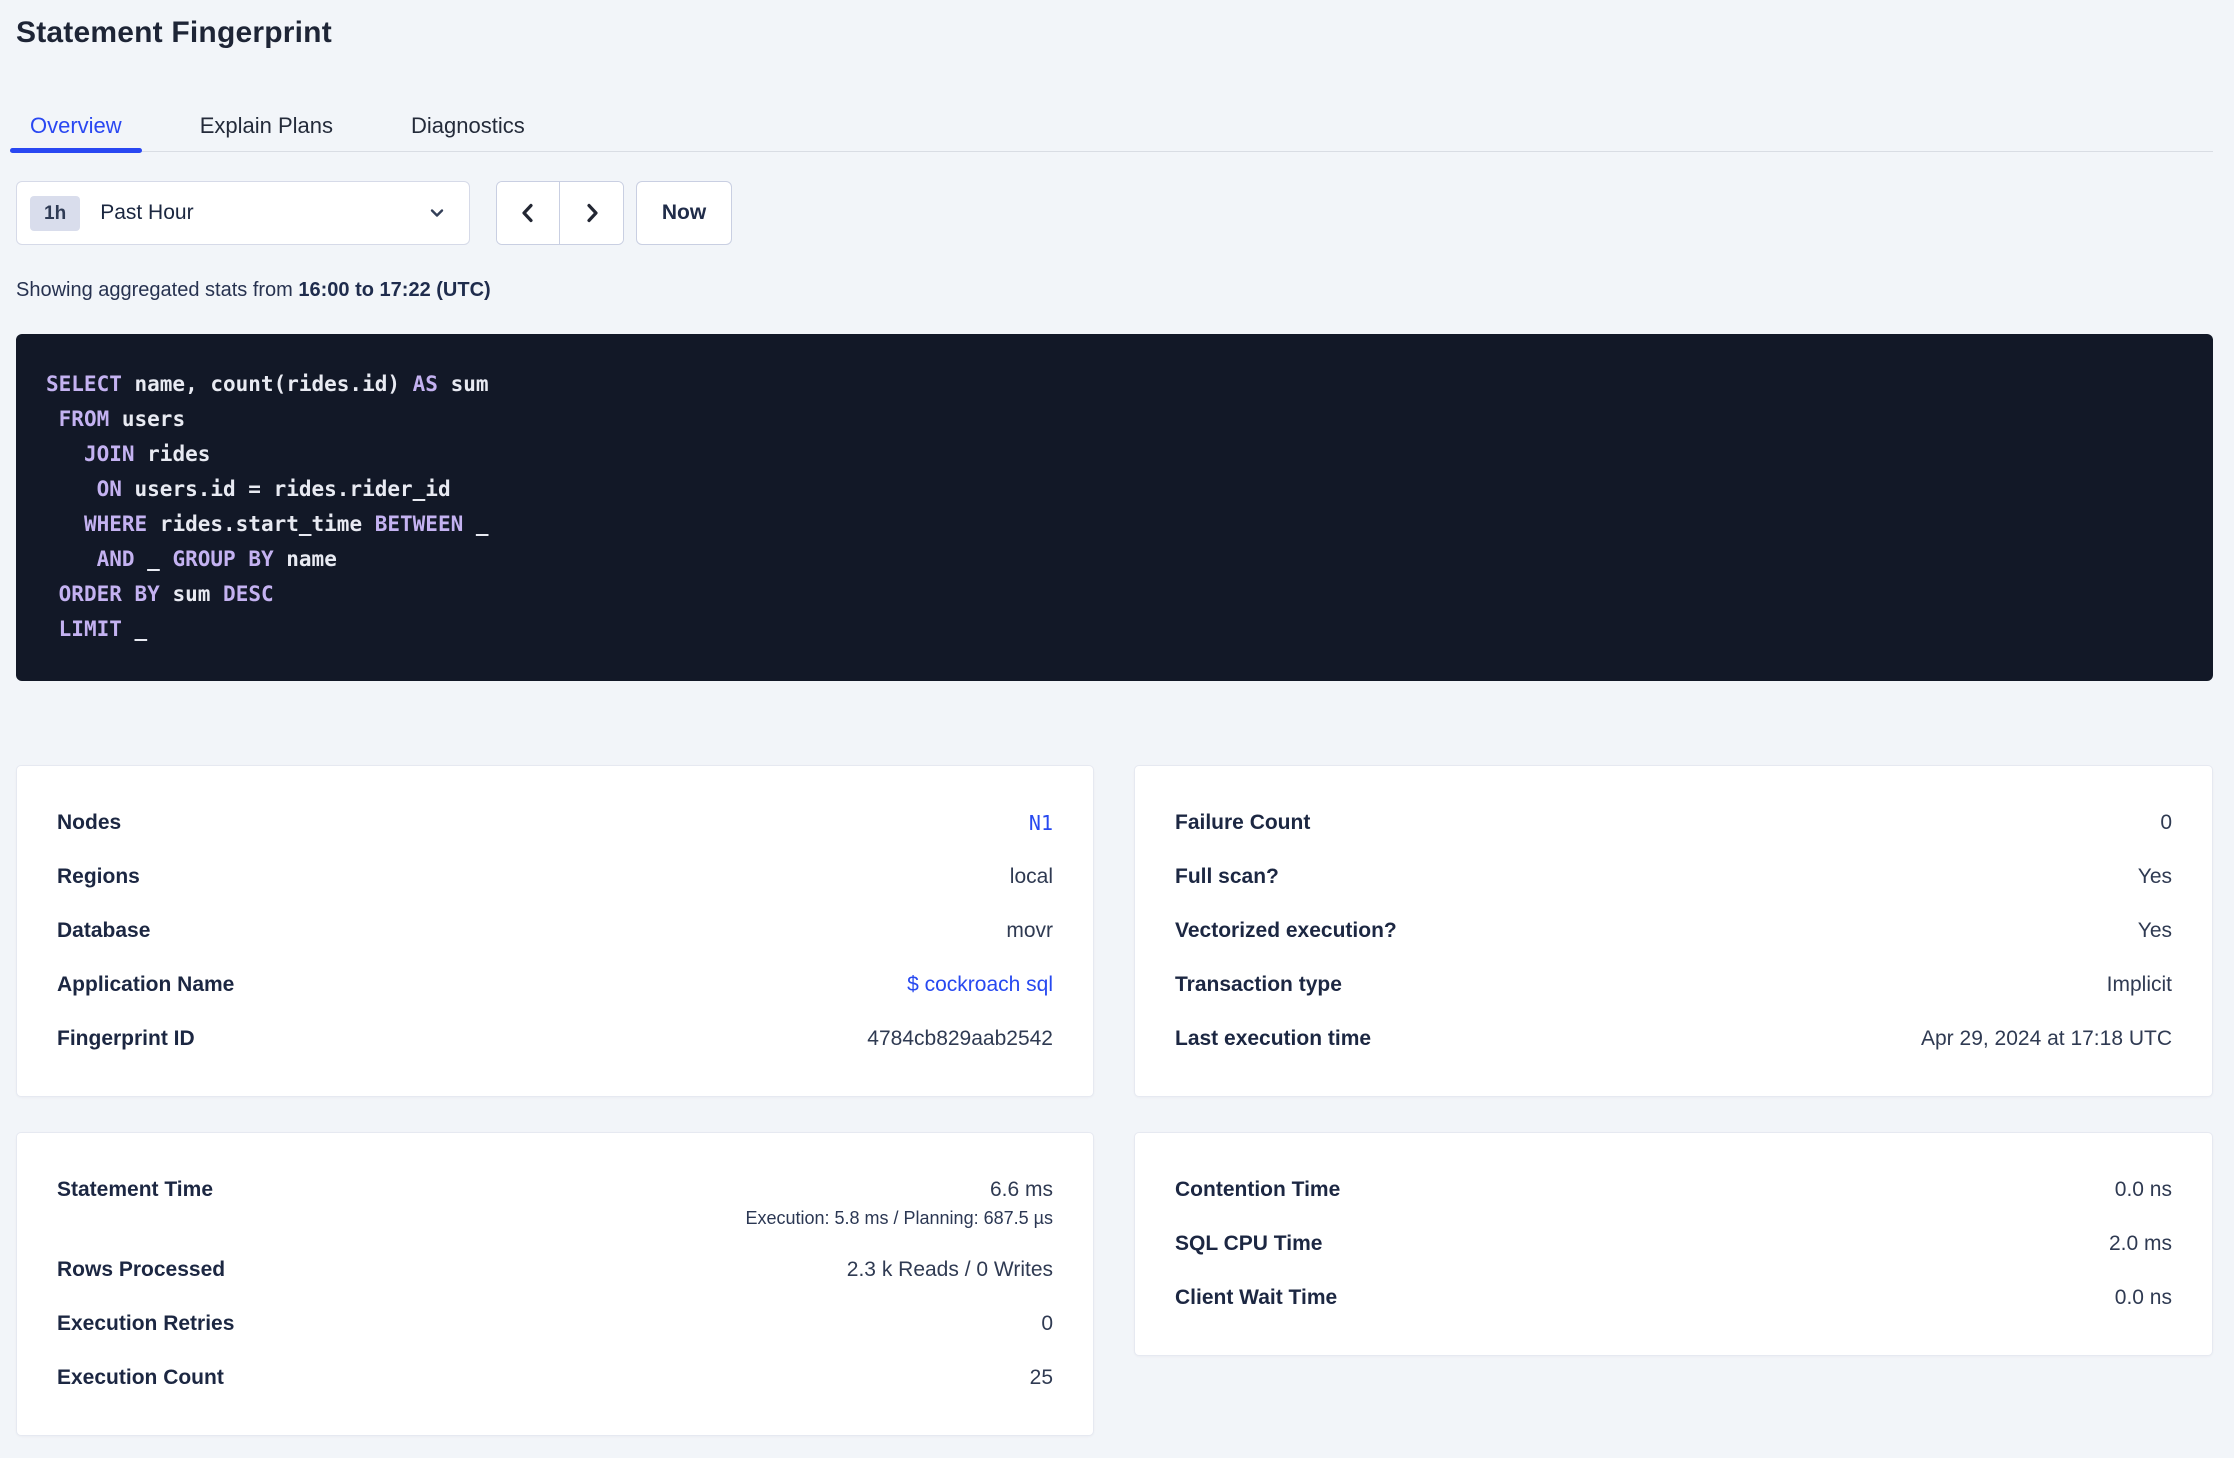 This screenshot has width=2234, height=1458. I want to click on stat-row: Execution Retries 0, so click(555, 1324).